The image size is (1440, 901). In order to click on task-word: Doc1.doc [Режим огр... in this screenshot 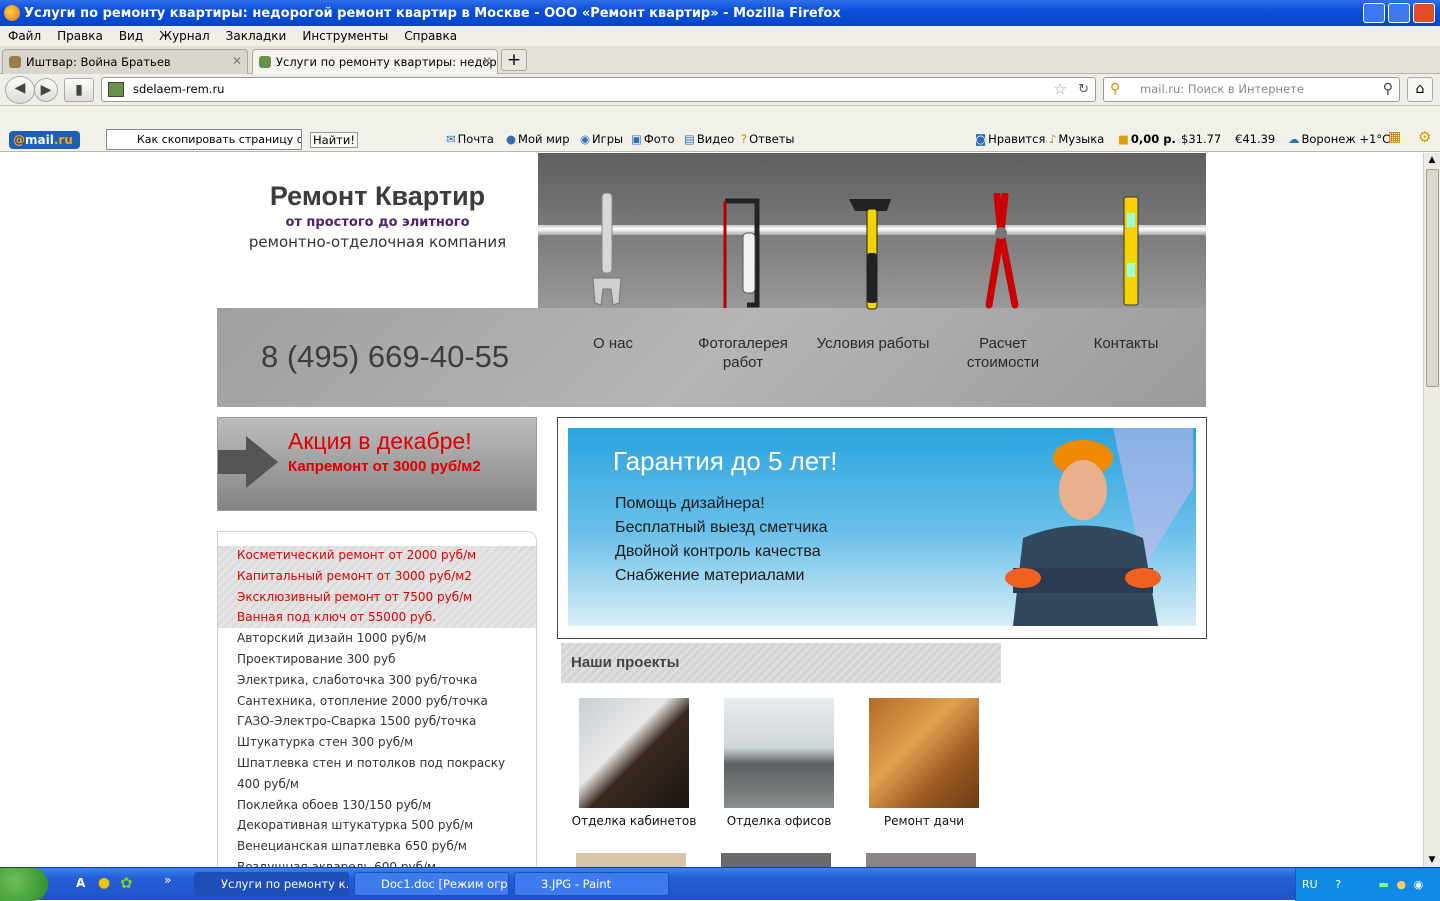, I will do `click(431, 884)`.